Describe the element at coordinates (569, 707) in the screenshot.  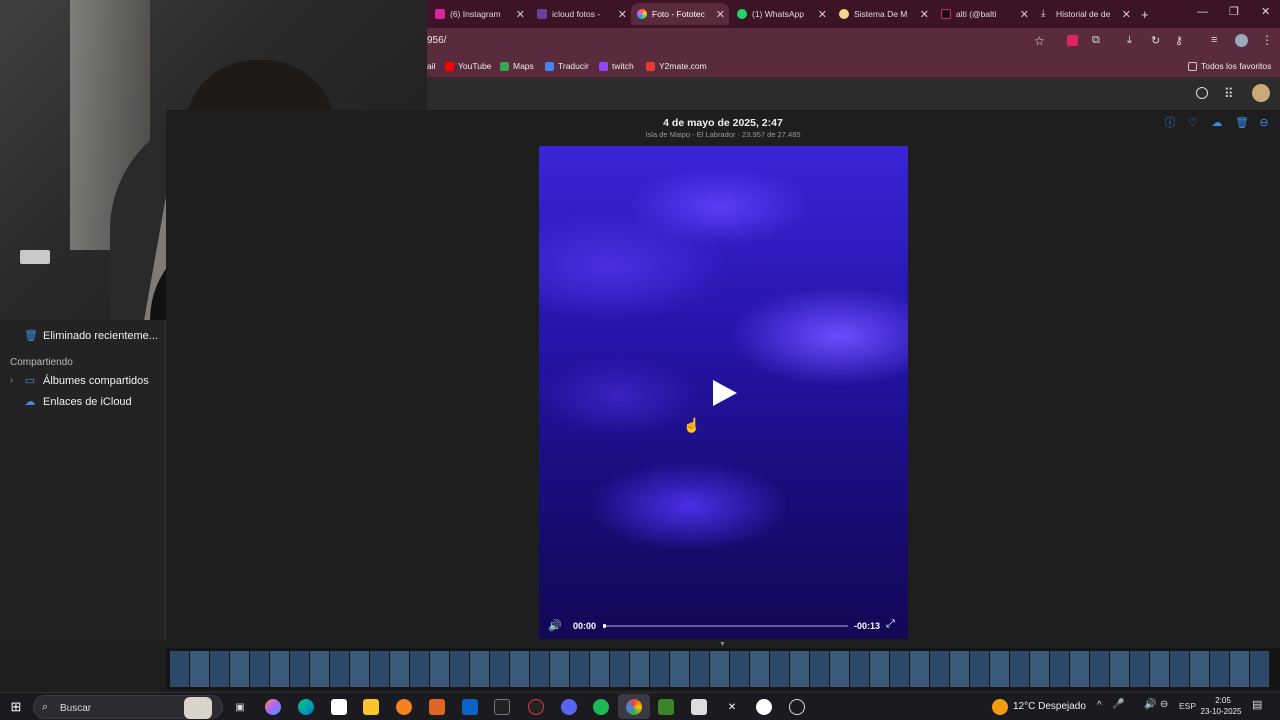
I see `discord-icon` at that location.